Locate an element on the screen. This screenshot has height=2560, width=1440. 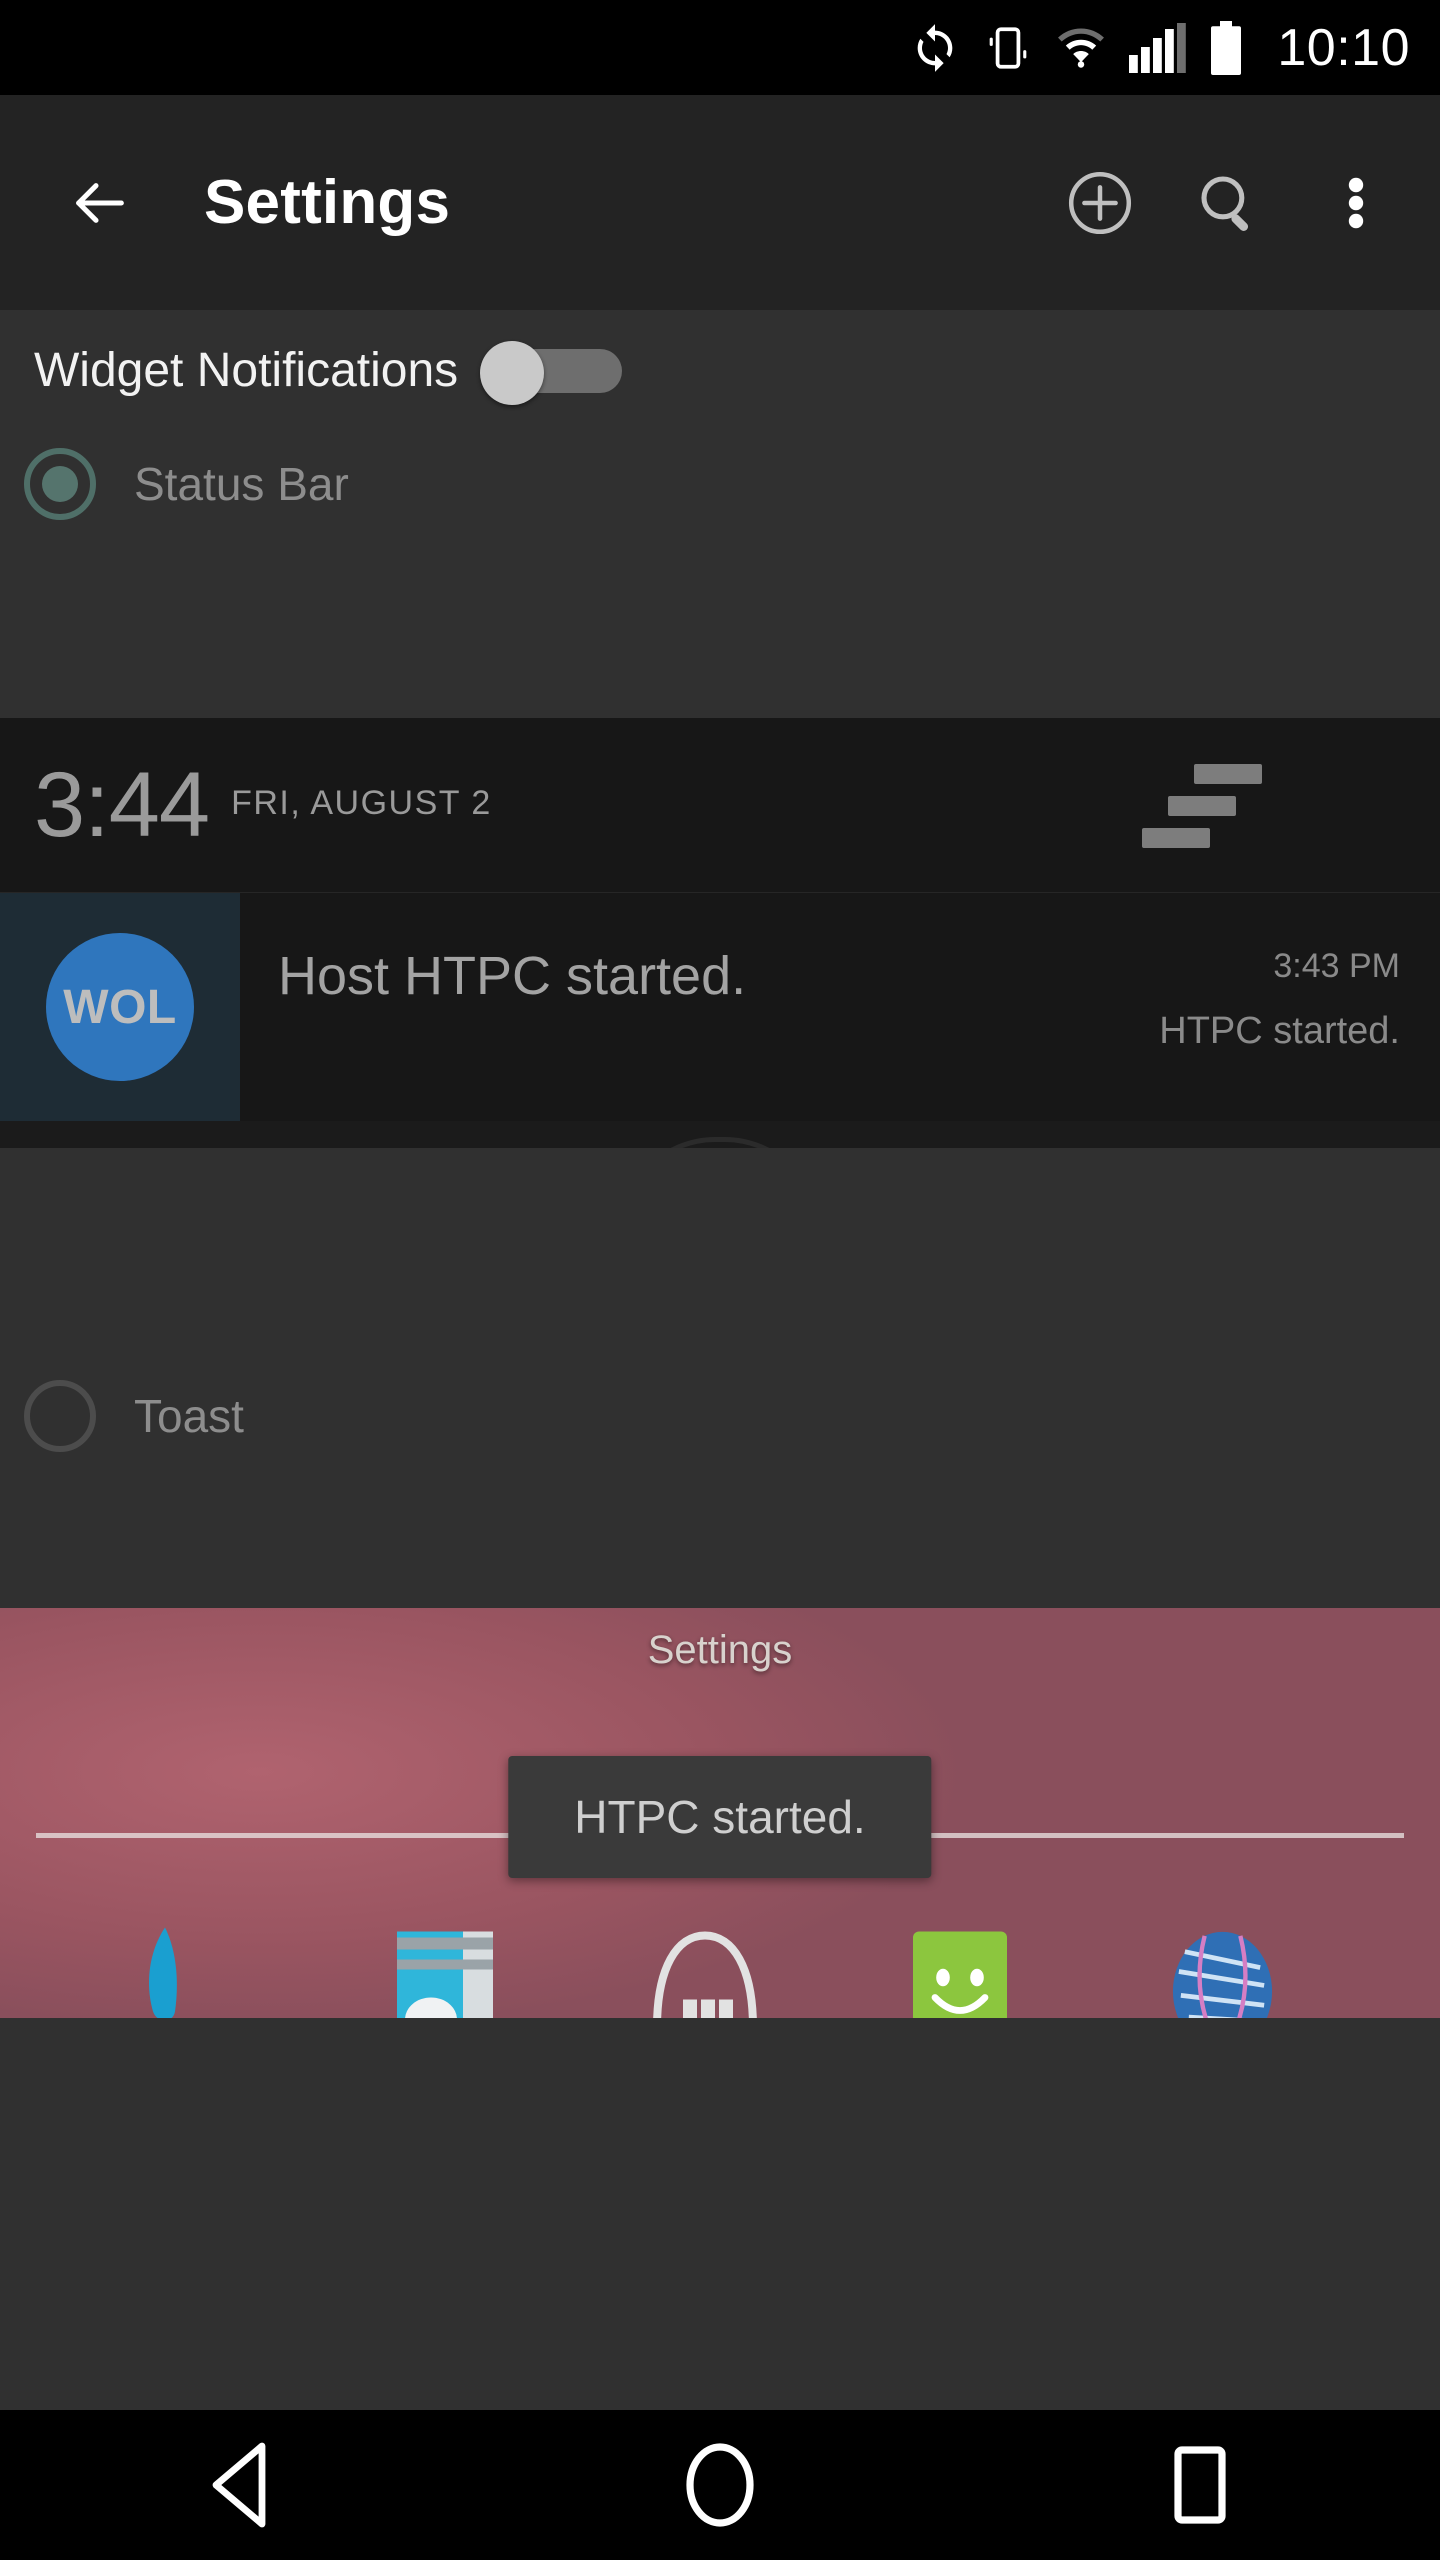
notification-body: Host HTPC started. 3:43 PM HTPC started. is located at coordinates (840, 1007).